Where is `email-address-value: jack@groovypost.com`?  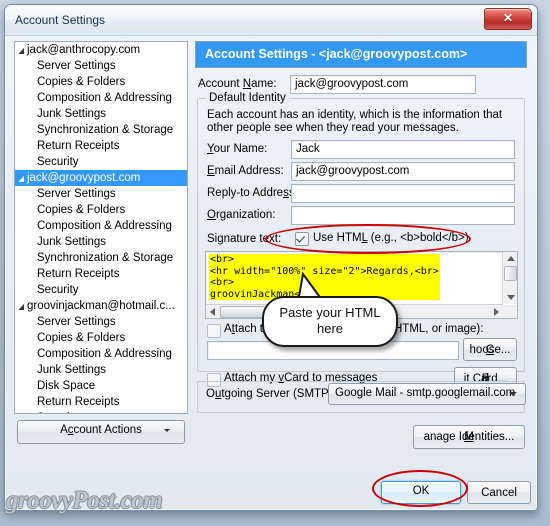 email-address-value: jack@groovypost.com is located at coordinates (353, 171).